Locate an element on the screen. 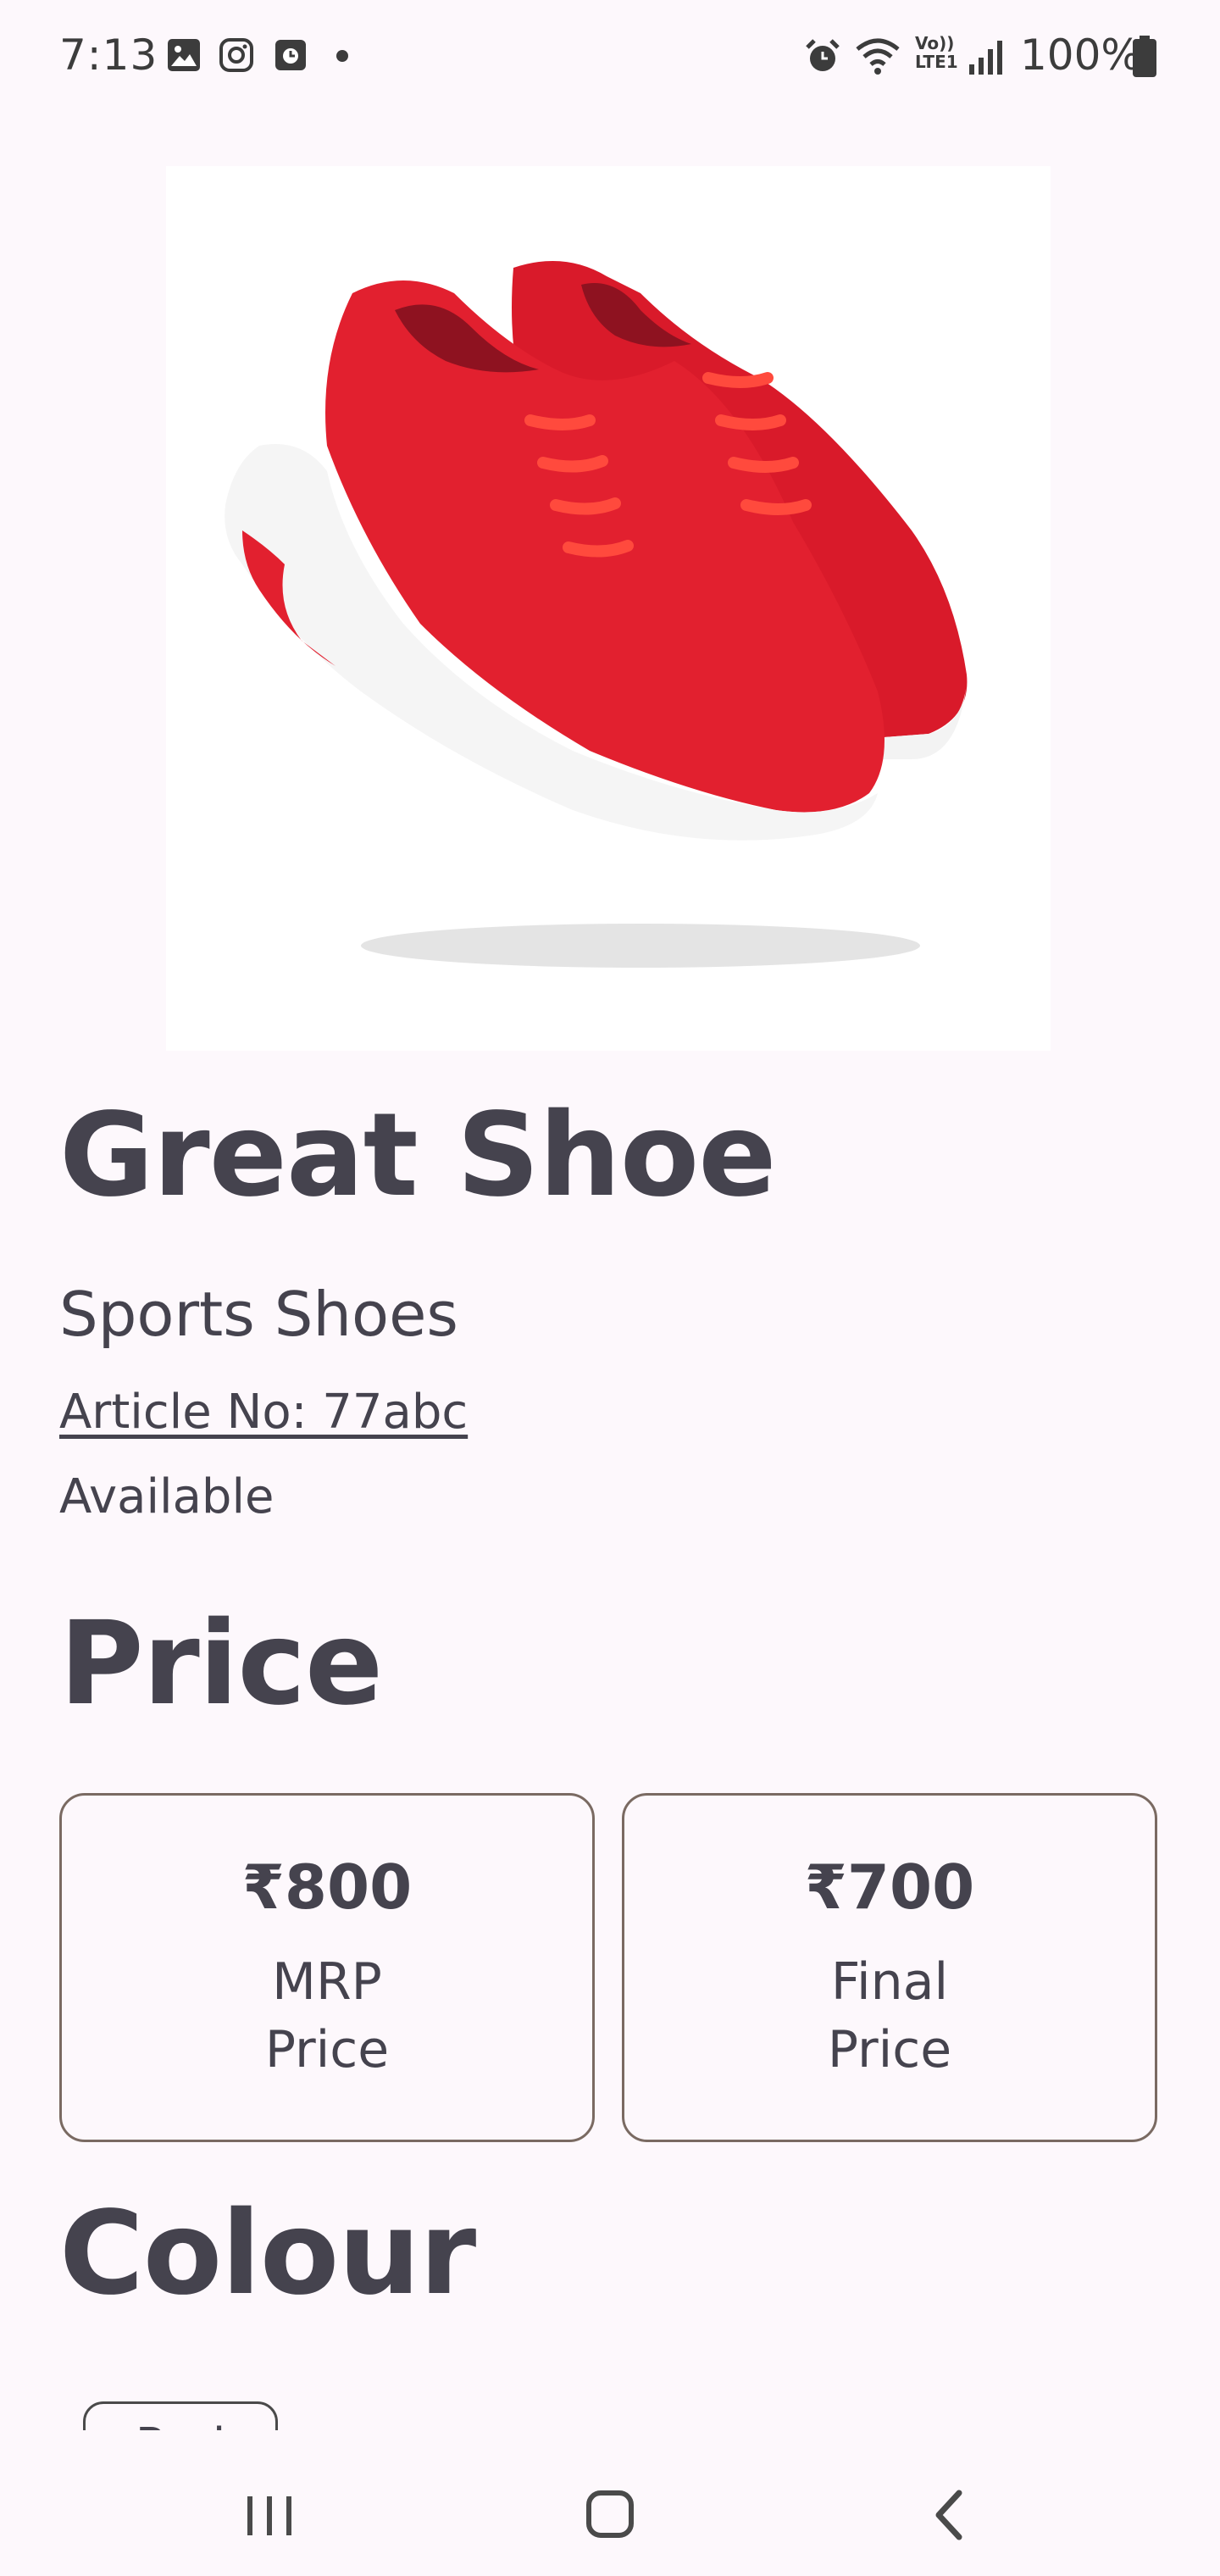 The width and height of the screenshot is (1220, 2576). mrp-price-card: ₹800 MRP Price is located at coordinates (327, 1967).